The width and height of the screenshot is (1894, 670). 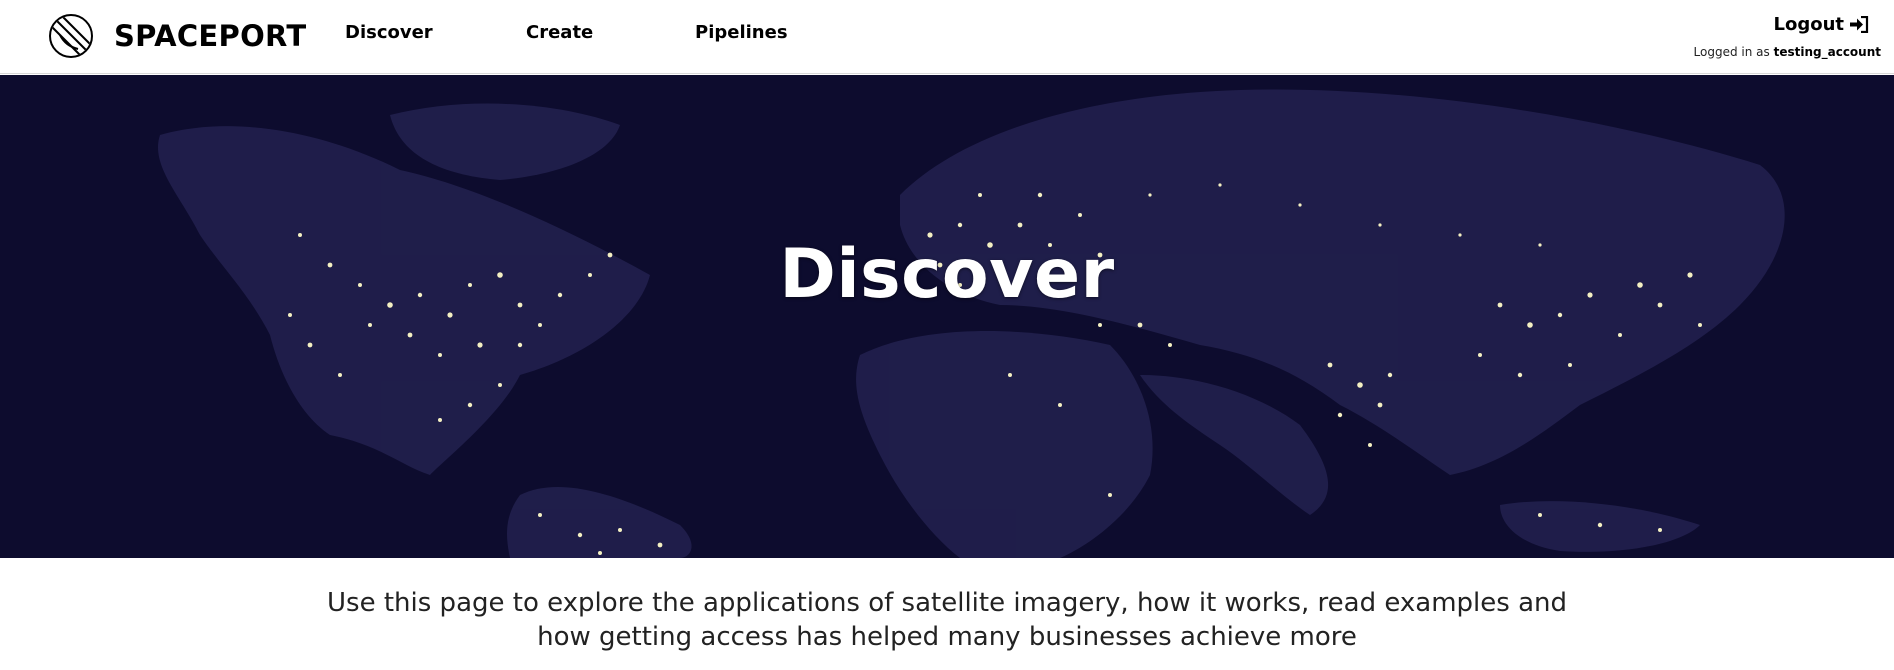 What do you see at coordinates (1731, 52) in the screenshot?
I see `login-status-prefix: Logged in as` at bounding box center [1731, 52].